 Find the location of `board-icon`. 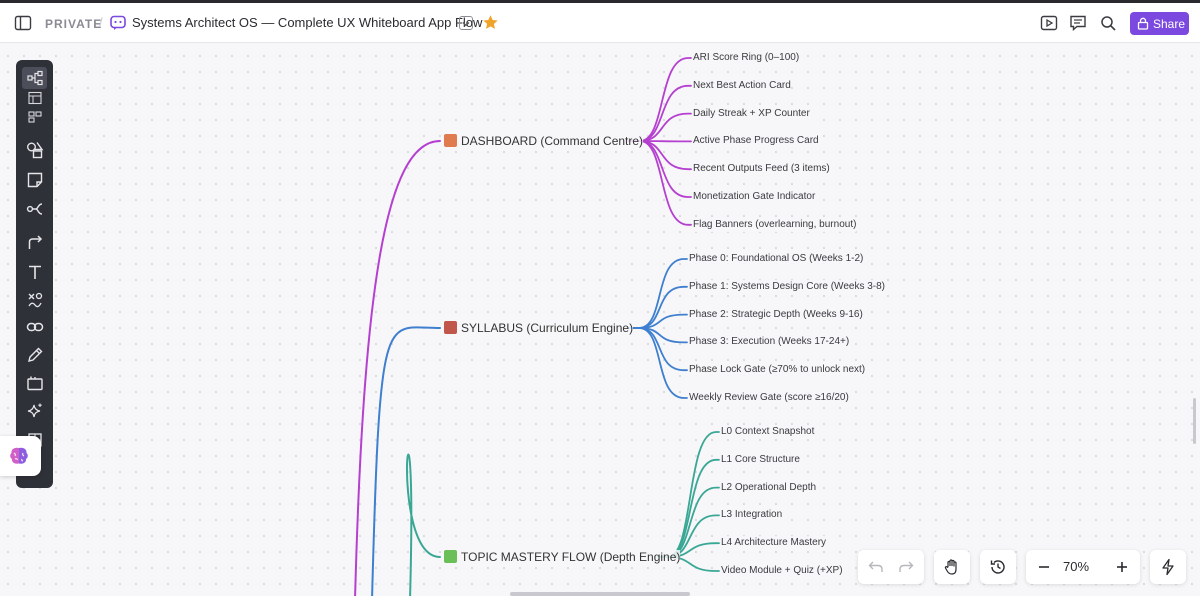

board-icon is located at coordinates (118, 23).